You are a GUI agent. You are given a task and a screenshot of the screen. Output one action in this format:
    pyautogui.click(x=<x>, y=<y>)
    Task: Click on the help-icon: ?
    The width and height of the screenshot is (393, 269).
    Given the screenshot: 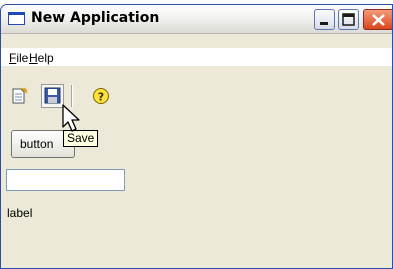 What is the action you would take?
    pyautogui.click(x=101, y=96)
    